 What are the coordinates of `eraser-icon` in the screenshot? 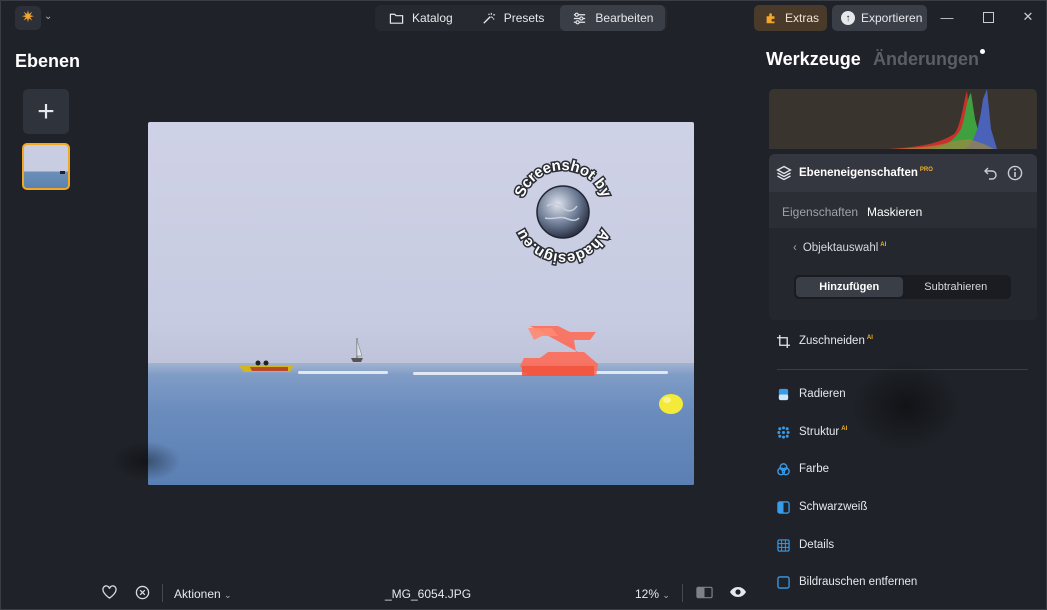 It's located at (783, 394).